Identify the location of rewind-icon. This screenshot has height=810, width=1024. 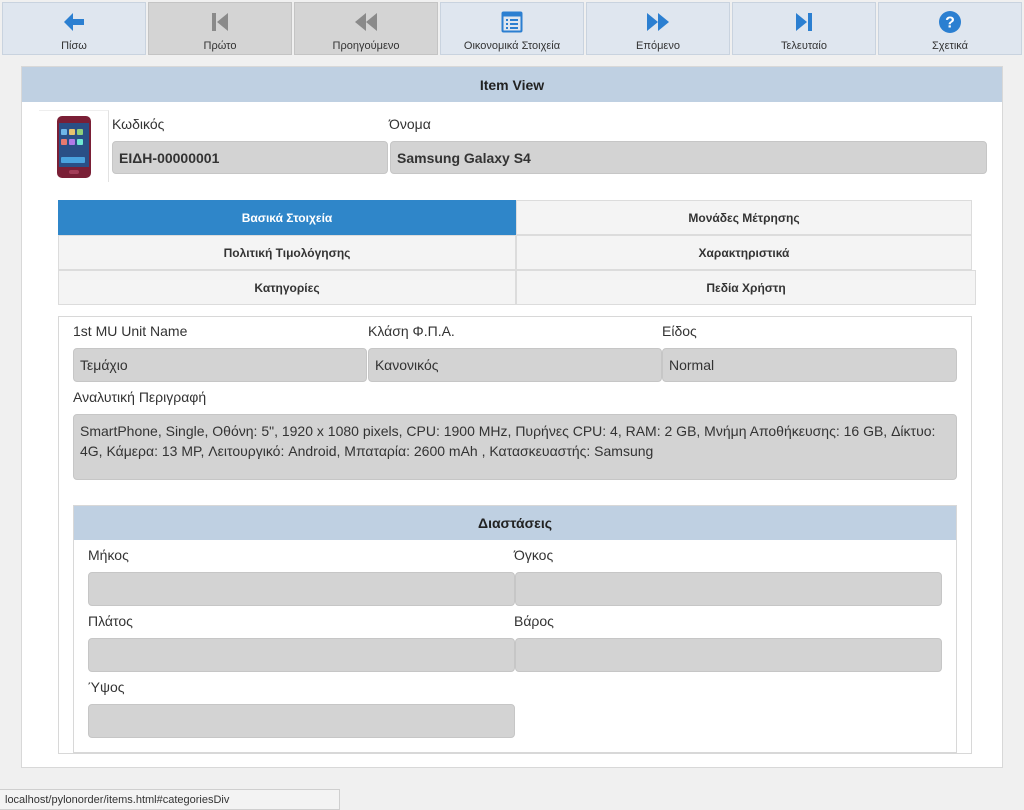
(366, 22).